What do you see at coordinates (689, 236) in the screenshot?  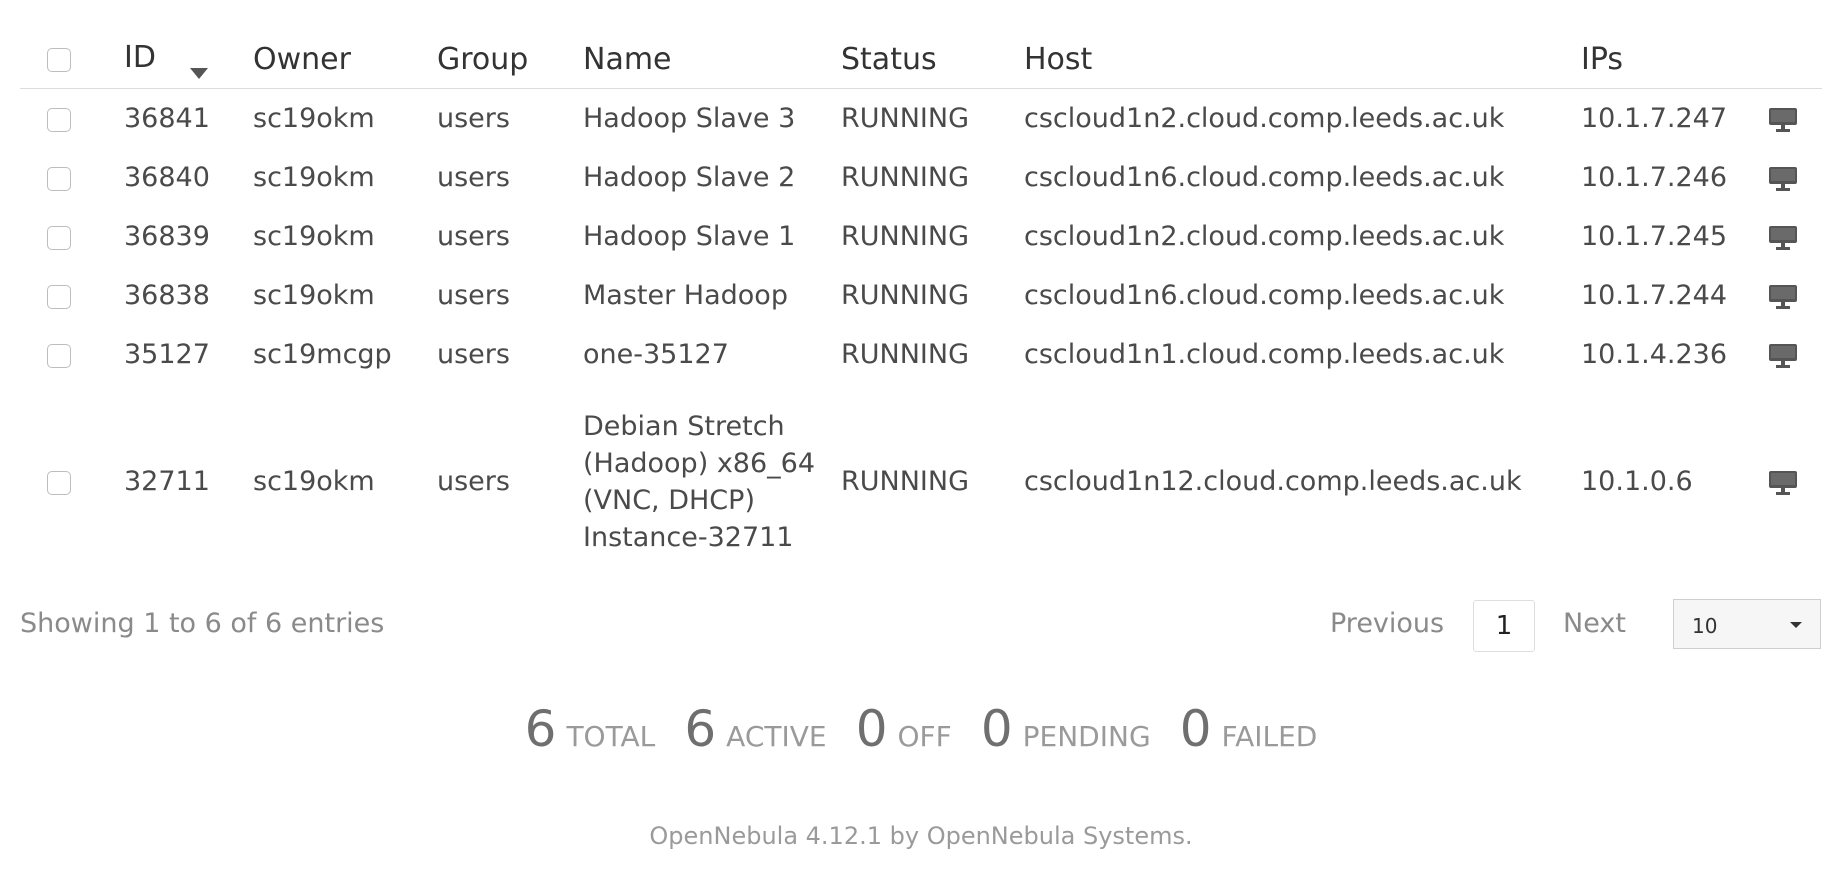 I see `row-name: Hadoop Slave 1` at bounding box center [689, 236].